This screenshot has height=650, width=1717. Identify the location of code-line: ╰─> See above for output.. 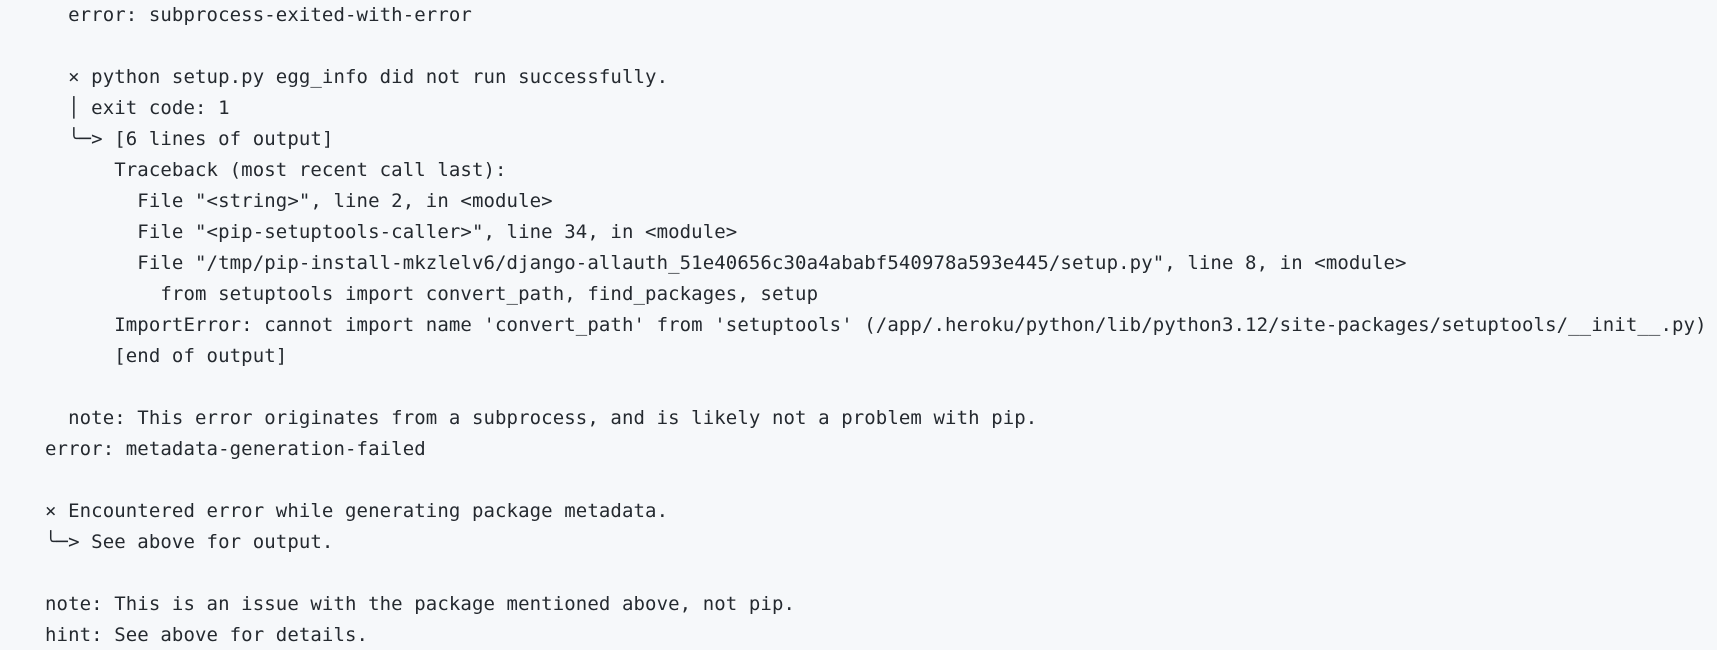
(189, 542).